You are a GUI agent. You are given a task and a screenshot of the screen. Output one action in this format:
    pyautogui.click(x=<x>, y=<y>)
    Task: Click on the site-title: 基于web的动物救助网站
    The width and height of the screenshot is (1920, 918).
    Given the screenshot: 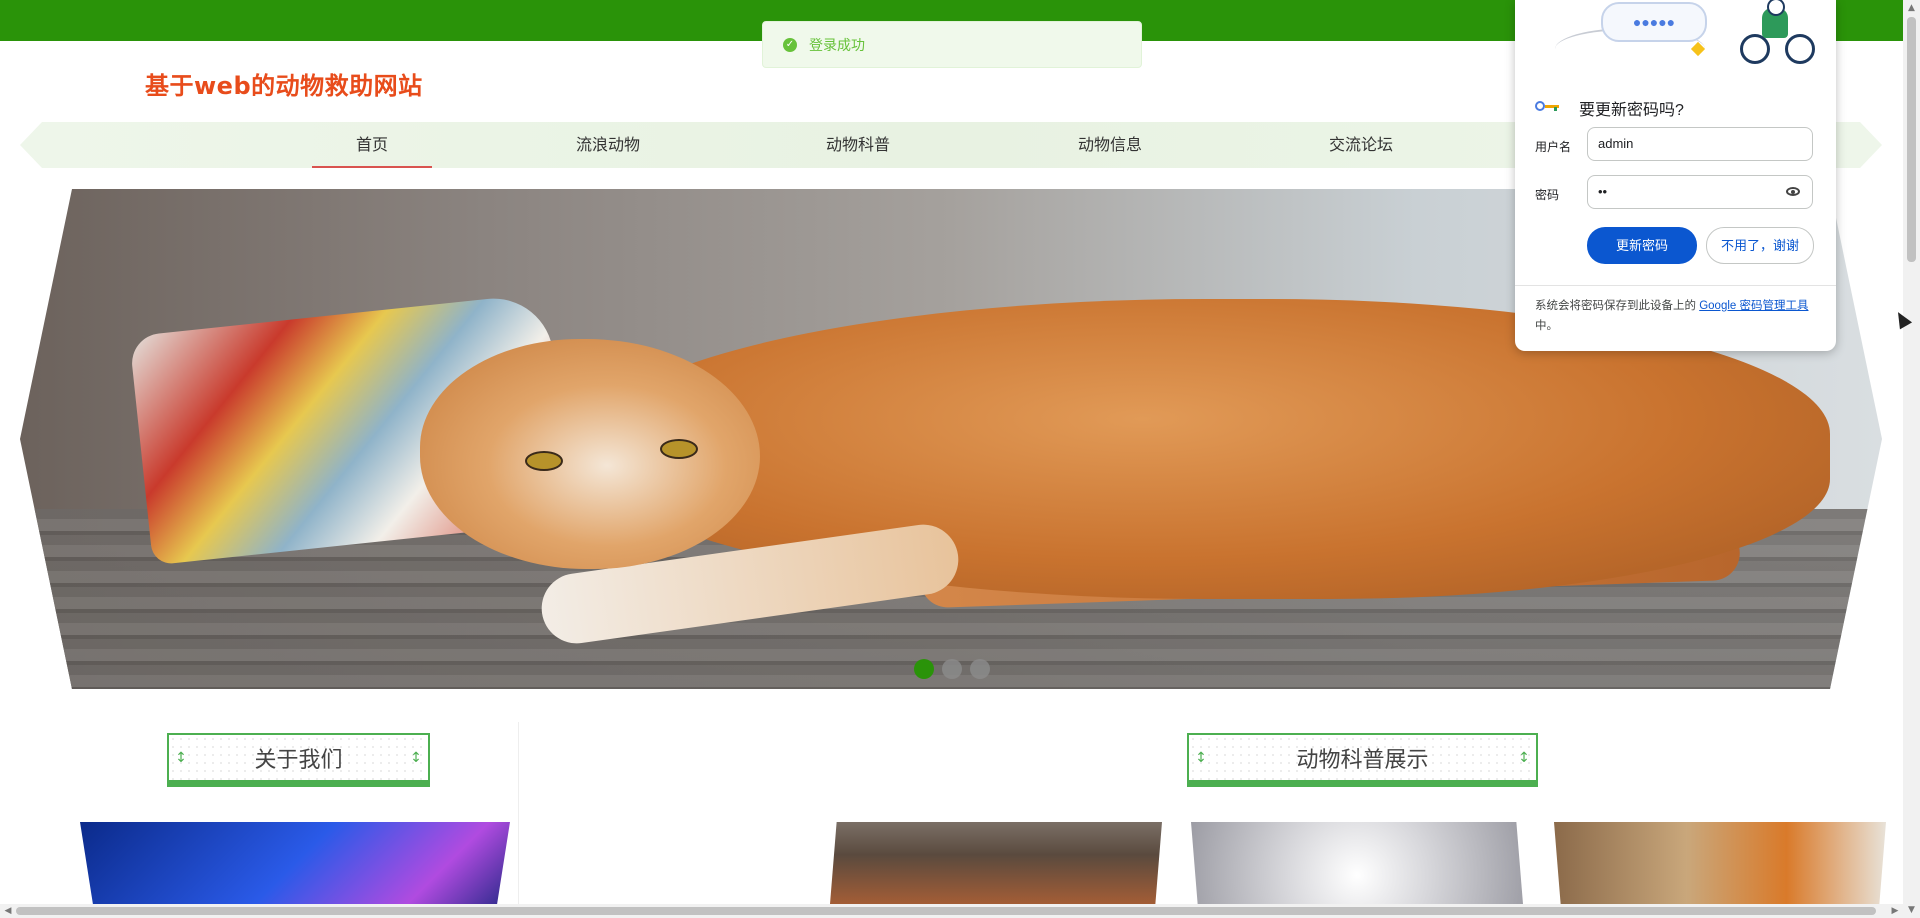 What is the action you would take?
    pyautogui.click(x=284, y=83)
    